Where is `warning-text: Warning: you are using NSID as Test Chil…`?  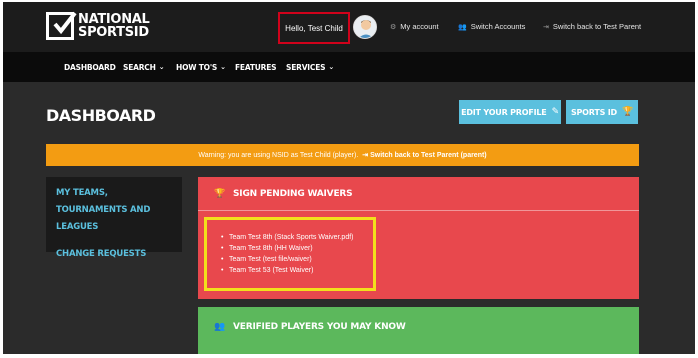 warning-text: Warning: you are using NSID as Test Chil… is located at coordinates (278, 155).